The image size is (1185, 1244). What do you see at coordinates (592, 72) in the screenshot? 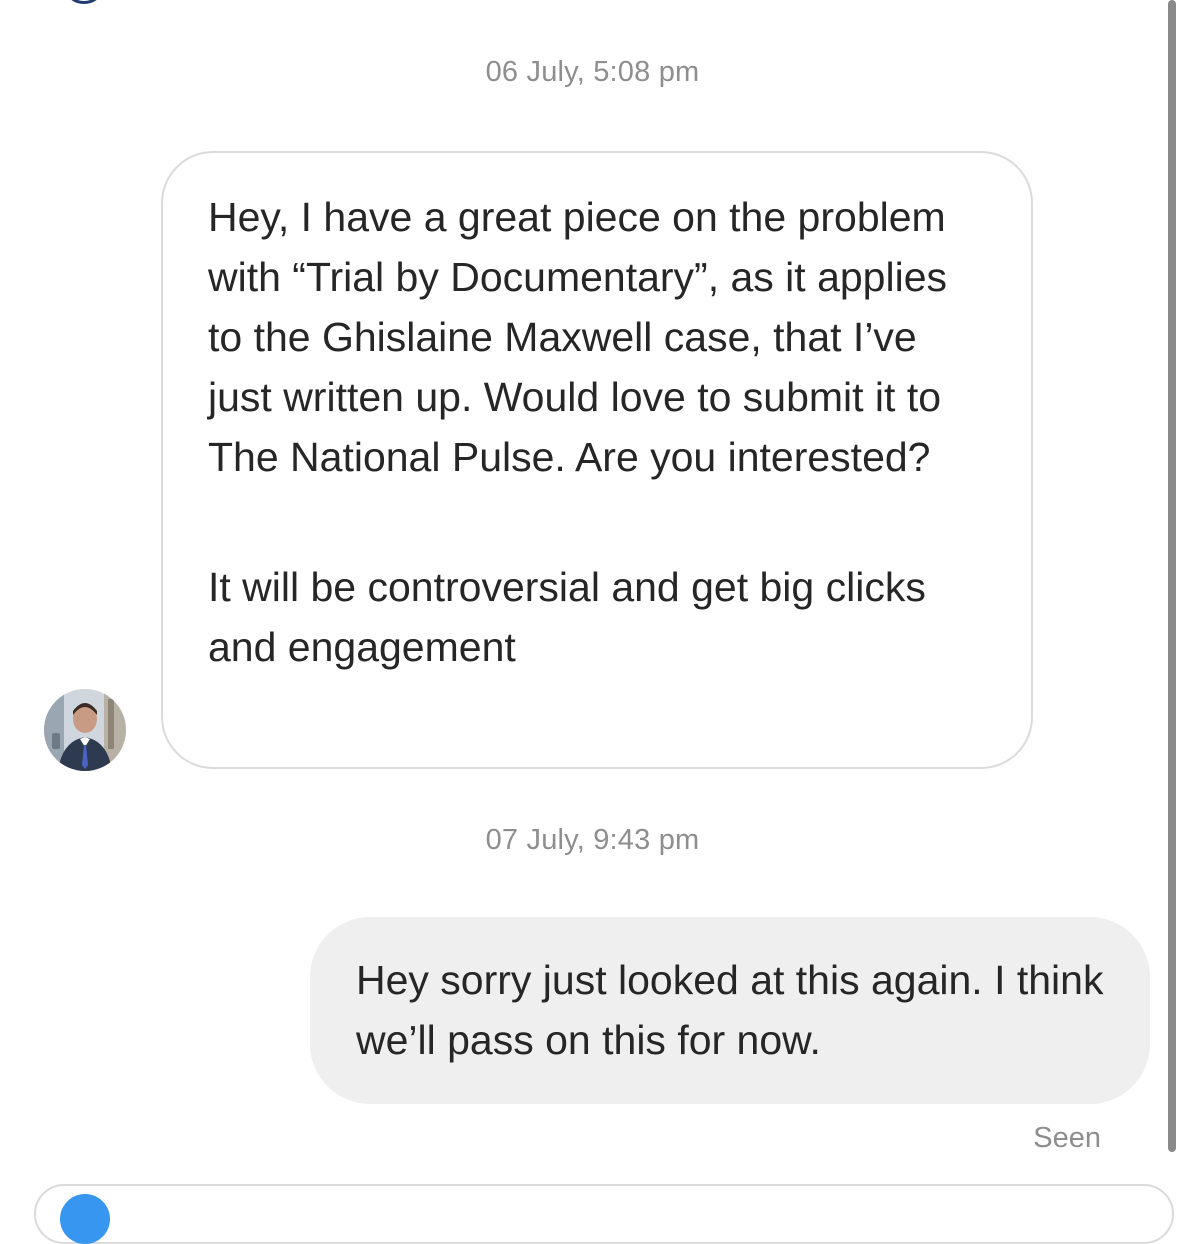
I see `timestamp-first: 06 July, 5:08 pm` at bounding box center [592, 72].